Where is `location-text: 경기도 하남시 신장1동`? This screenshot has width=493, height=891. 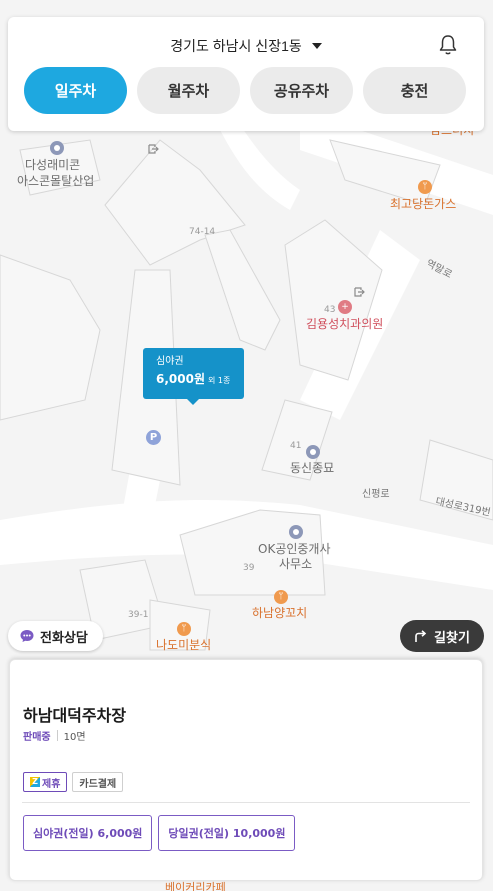 location-text: 경기도 하남시 신장1동 is located at coordinates (236, 46).